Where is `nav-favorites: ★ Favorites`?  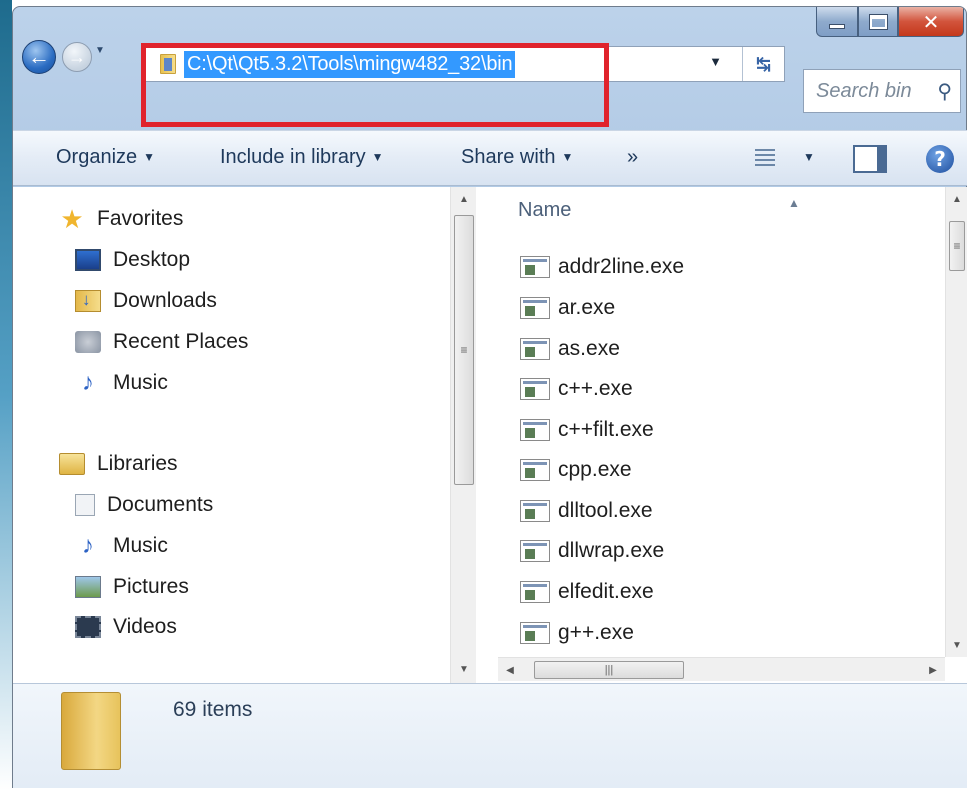 nav-favorites: ★ Favorites is located at coordinates (121, 219).